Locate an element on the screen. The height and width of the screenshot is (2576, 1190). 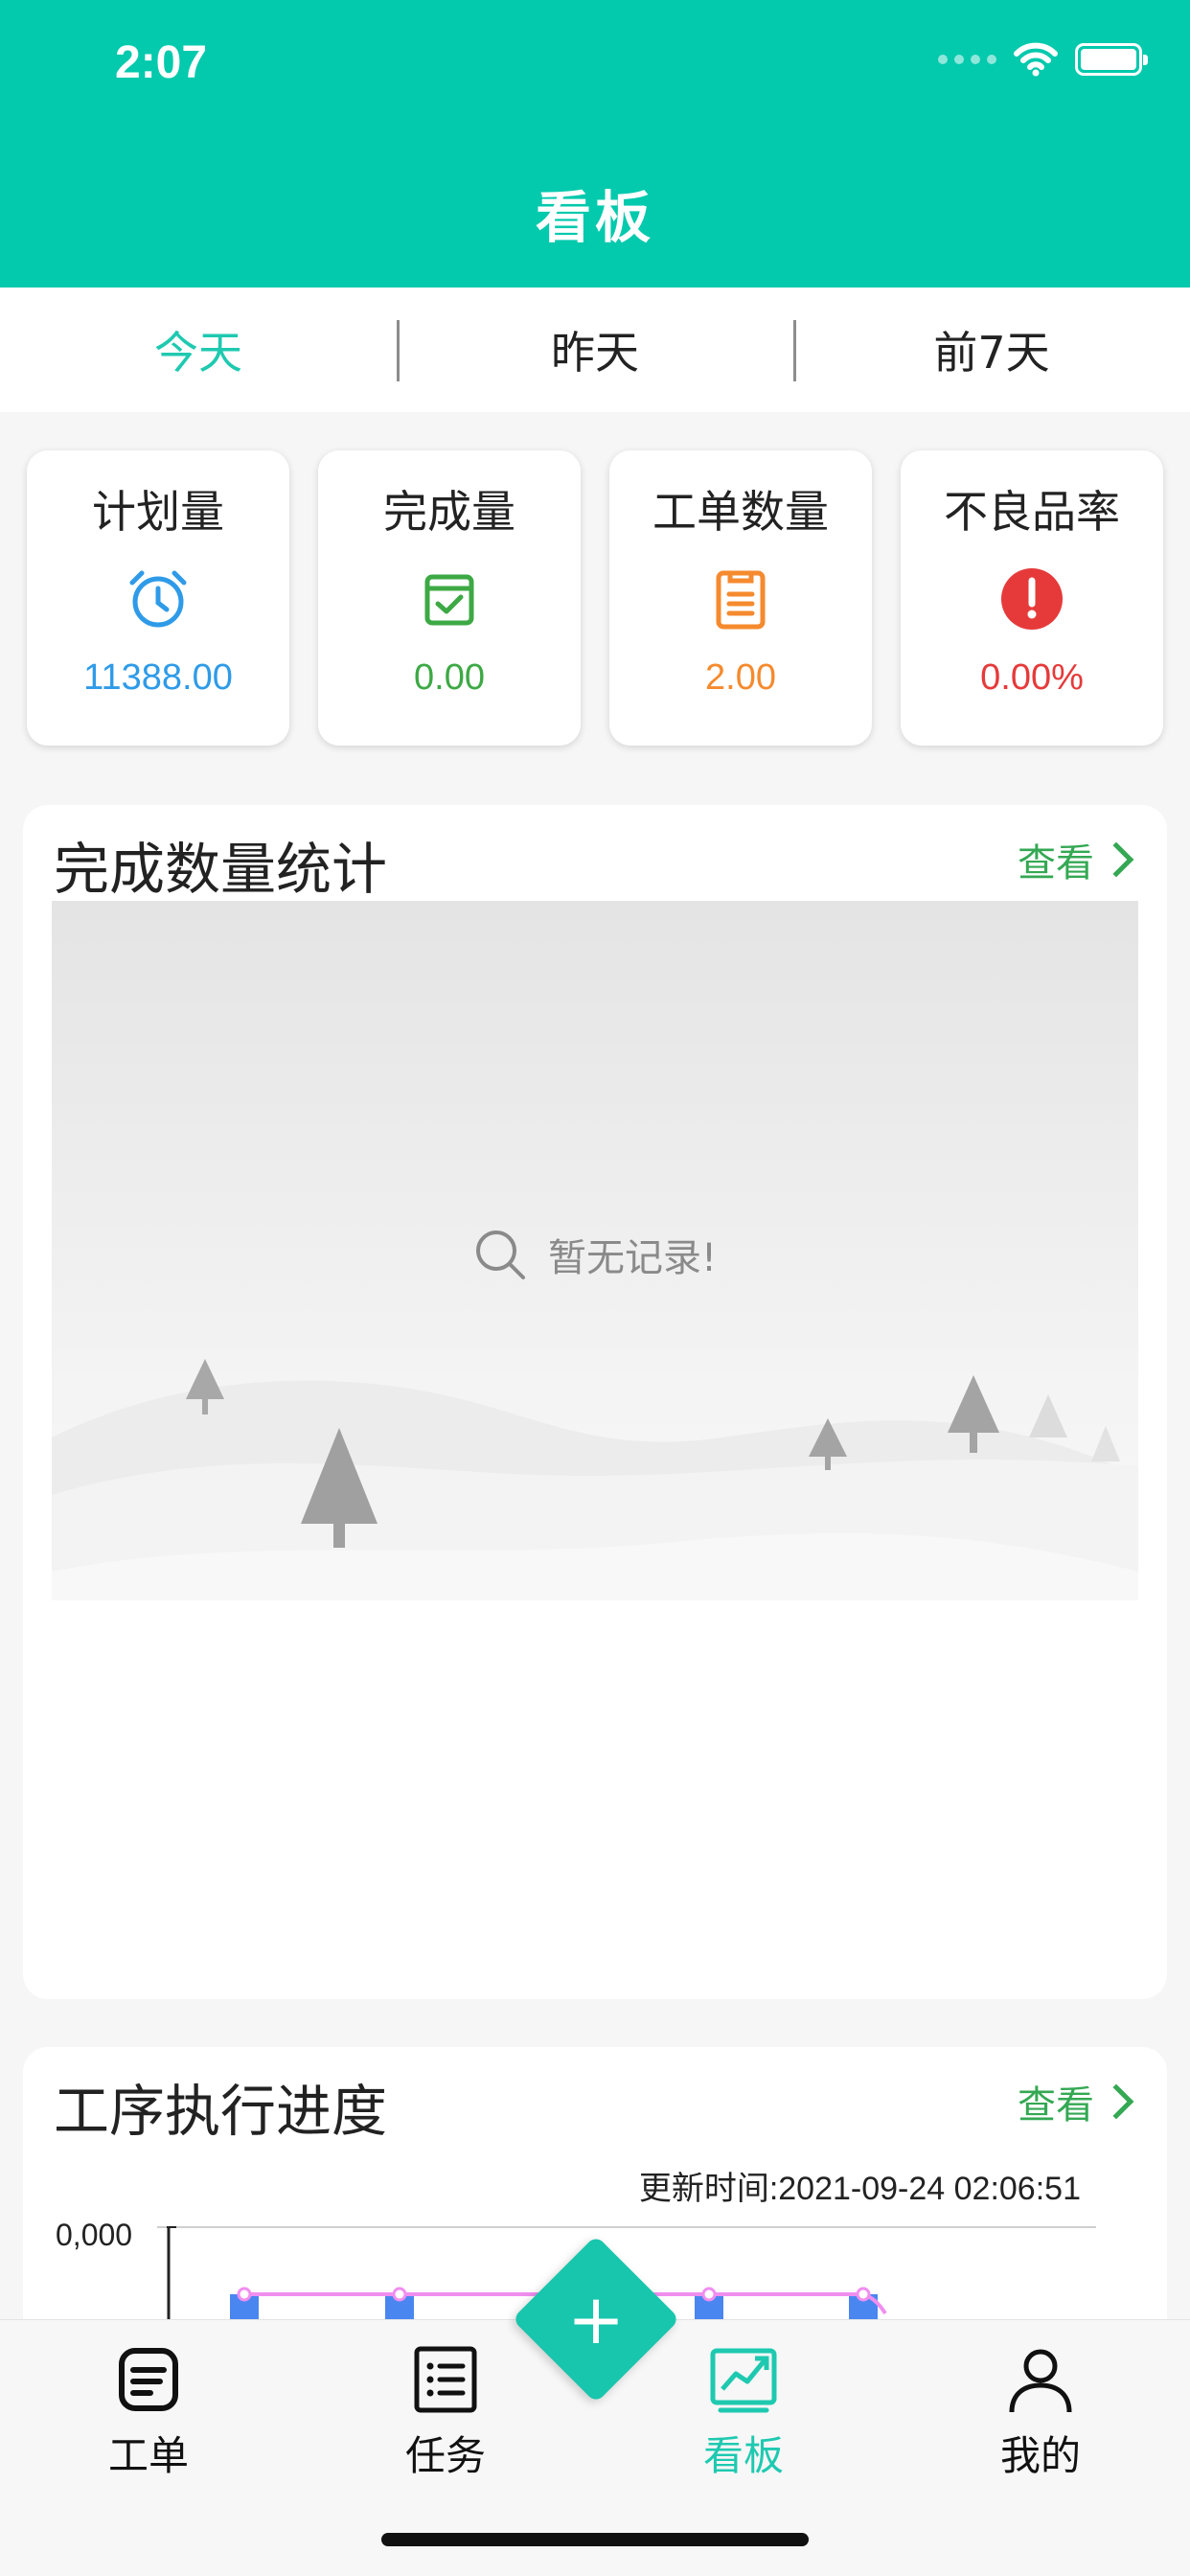
stat-card-work-orders: 工单数量 2.00 is located at coordinates (741, 598).